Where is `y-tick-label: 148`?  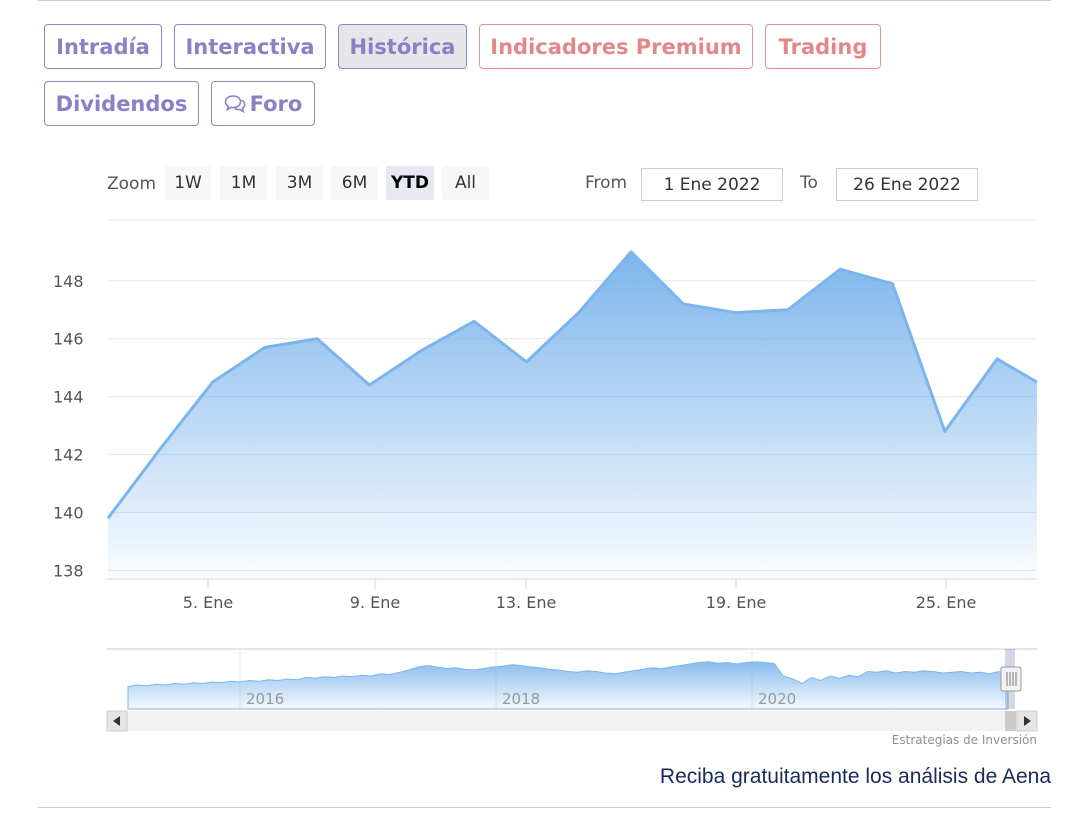
y-tick-label: 148 is located at coordinates (68, 281).